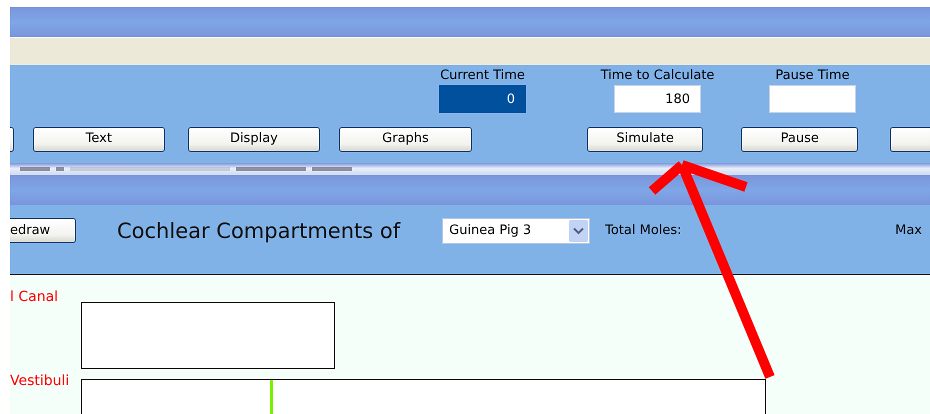 This screenshot has width=930, height=414. I want to click on toolbar-button: Text, so click(98, 139).